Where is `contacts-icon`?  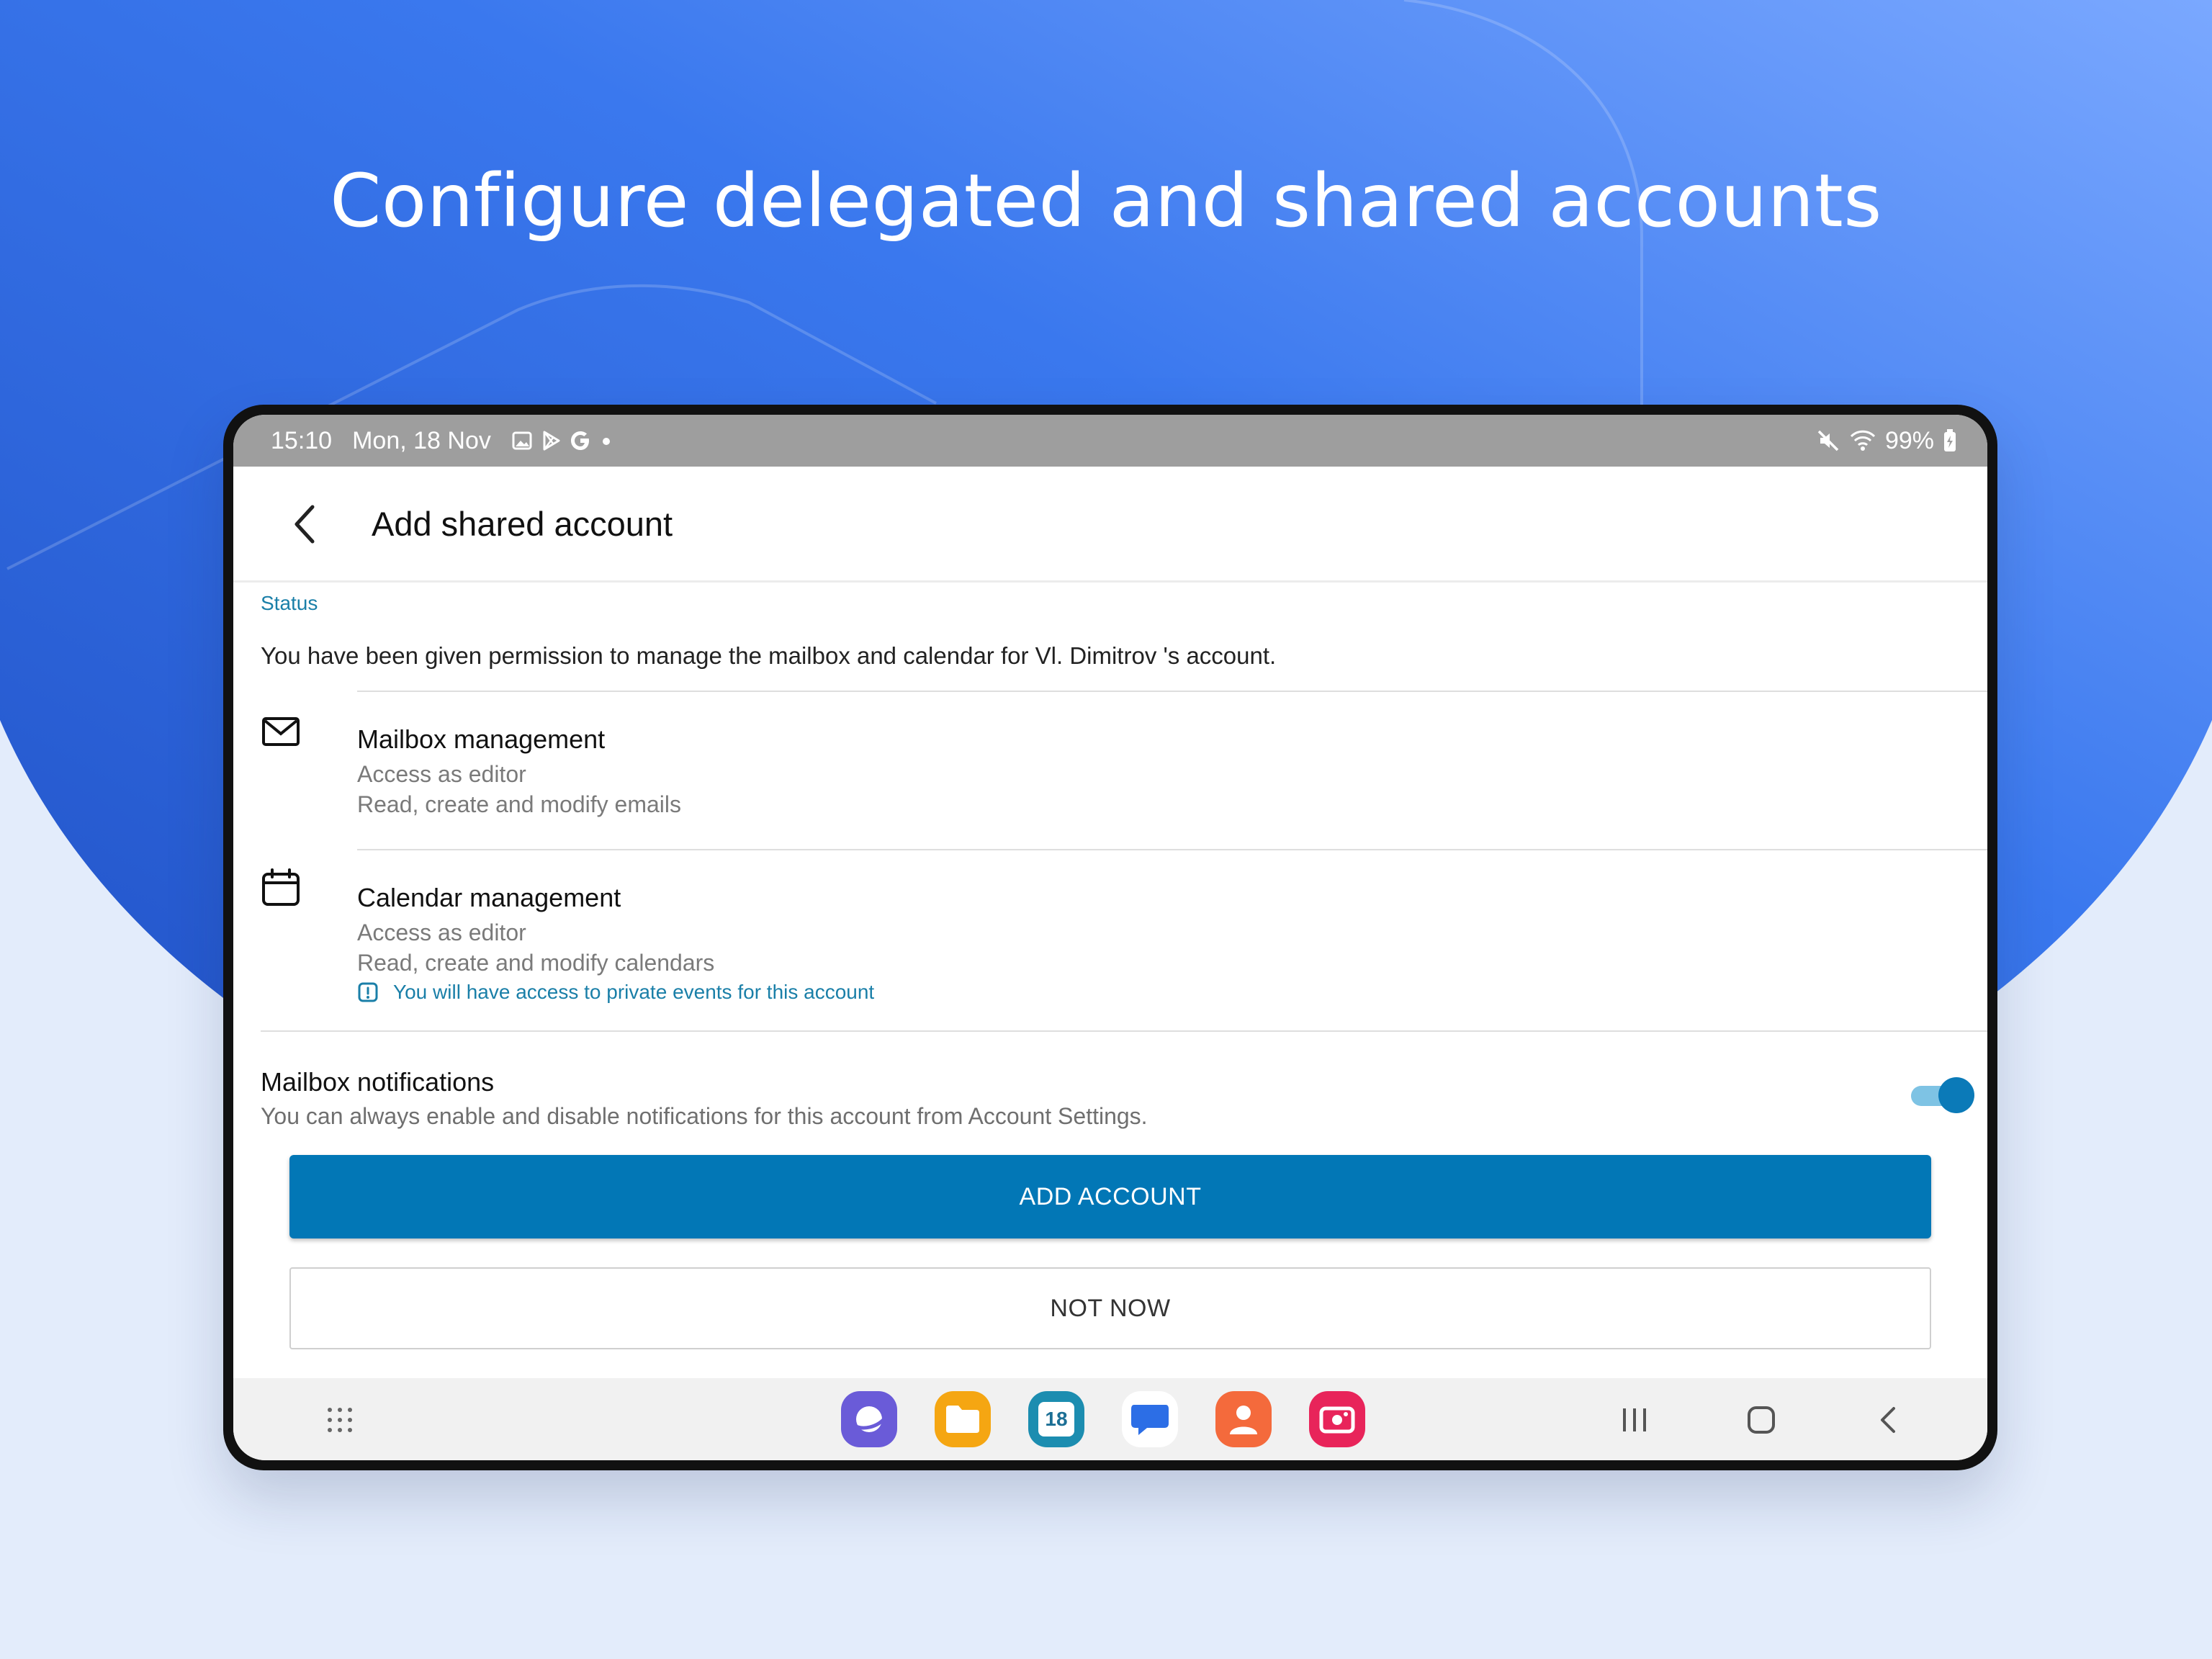 contacts-icon is located at coordinates (1244, 1419).